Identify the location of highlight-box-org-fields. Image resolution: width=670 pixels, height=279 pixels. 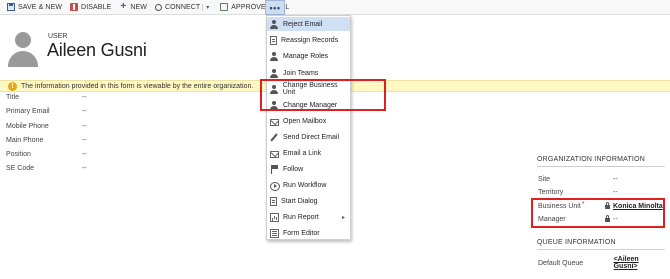
(598, 213).